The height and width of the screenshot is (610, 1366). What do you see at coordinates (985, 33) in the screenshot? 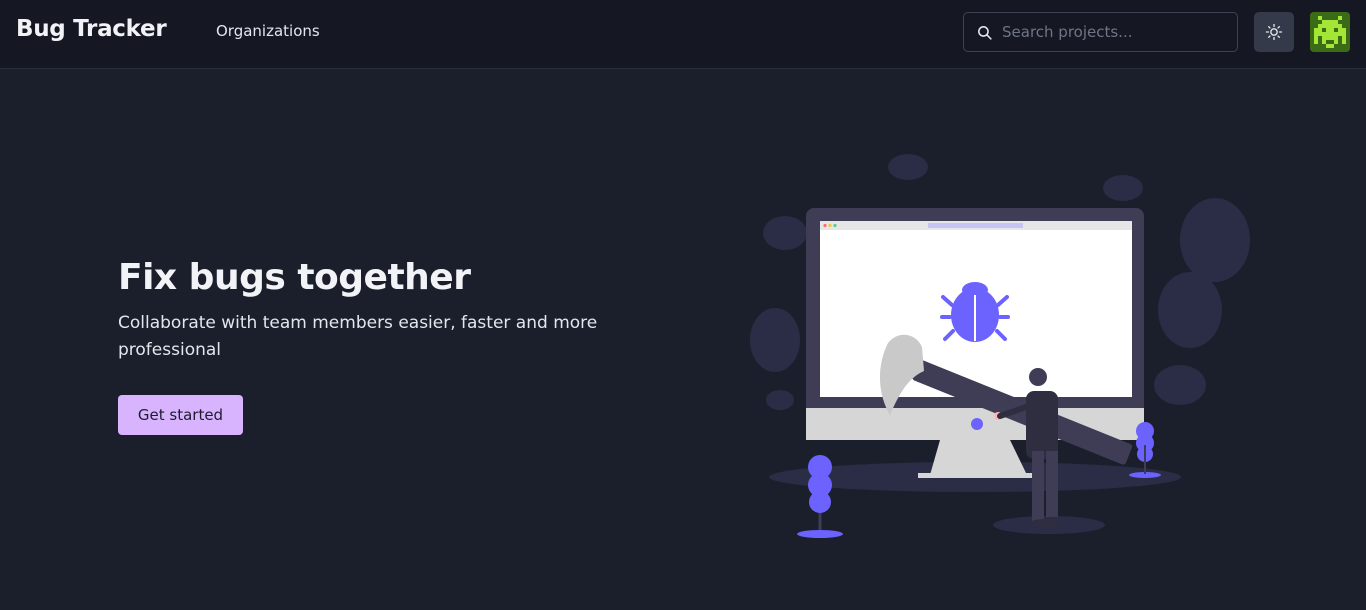
I see `search-icon` at bounding box center [985, 33].